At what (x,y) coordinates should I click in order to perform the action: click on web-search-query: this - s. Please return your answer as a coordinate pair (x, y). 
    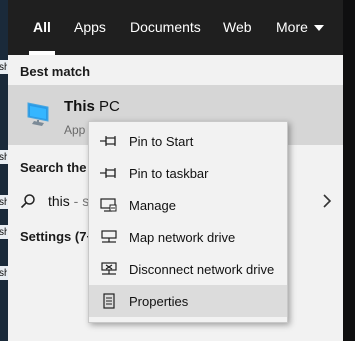
    Looking at the image, I should click on (68, 201).